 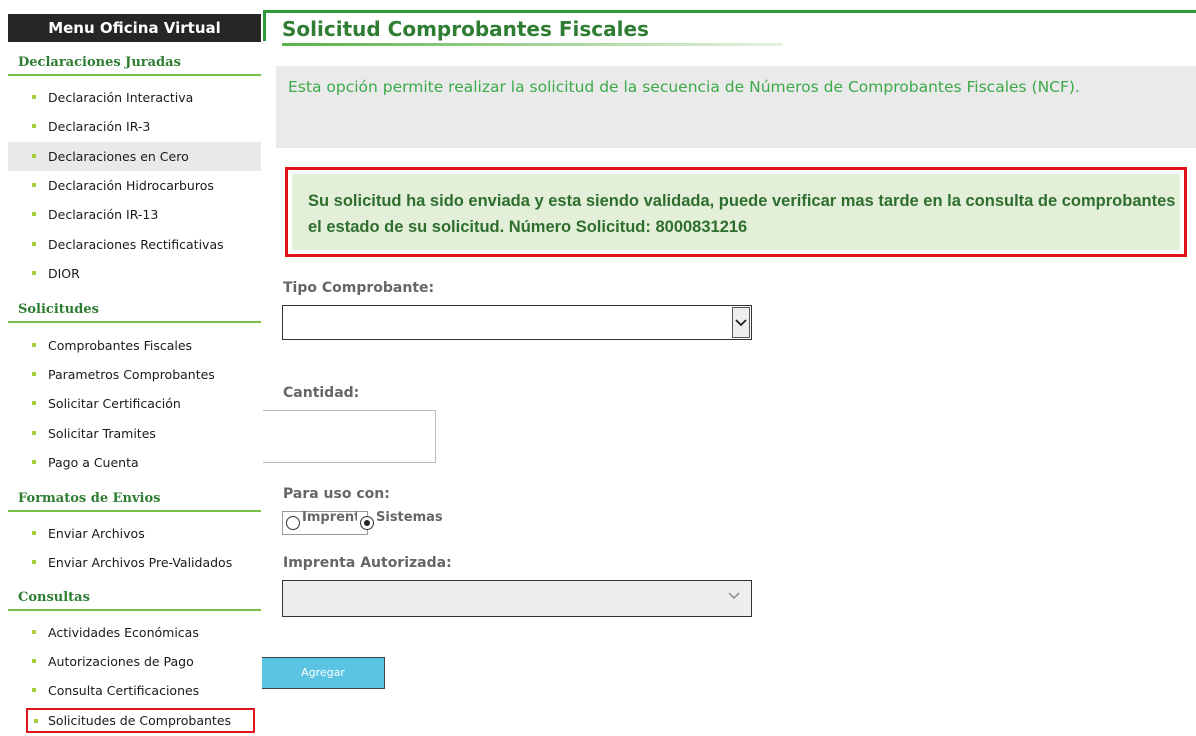 What do you see at coordinates (93, 462) in the screenshot?
I see `sidebar-item-label: Pago a Cuenta` at bounding box center [93, 462].